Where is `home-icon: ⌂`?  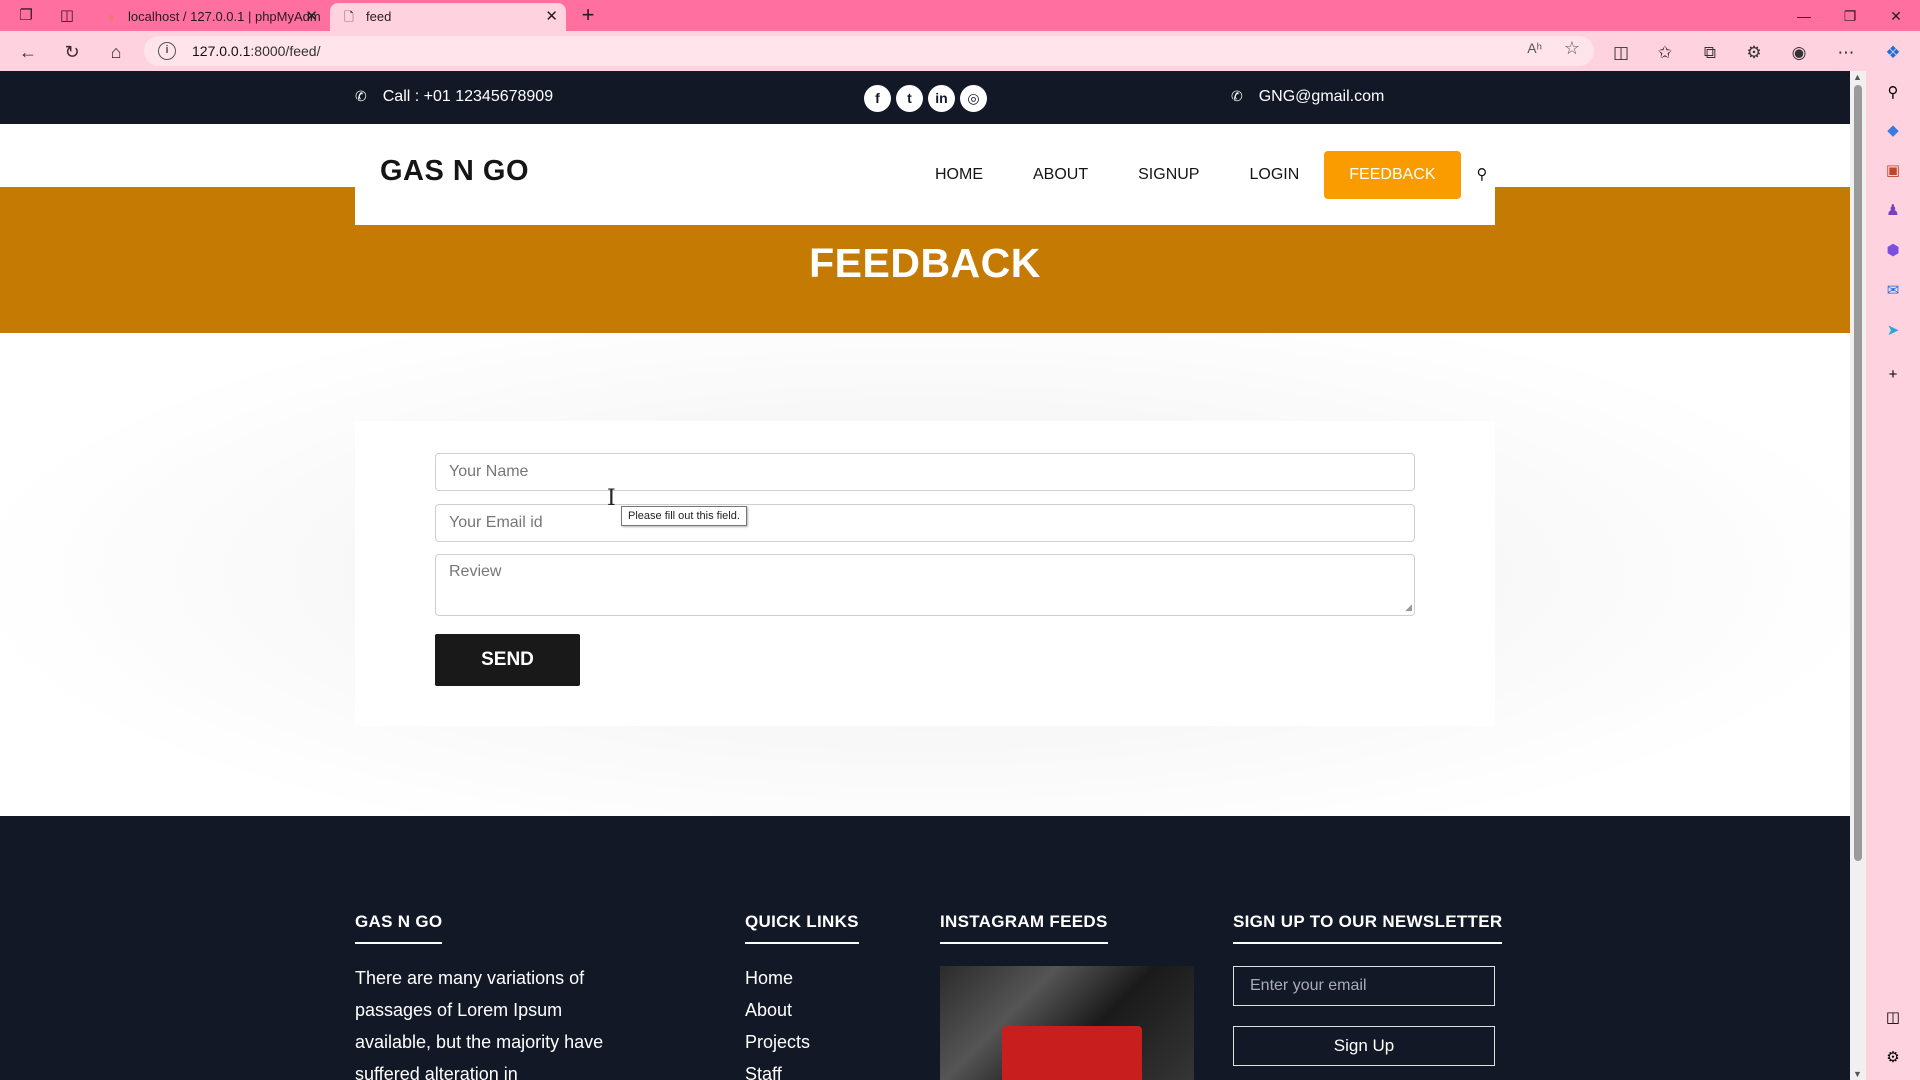 home-icon: ⌂ is located at coordinates (116, 52).